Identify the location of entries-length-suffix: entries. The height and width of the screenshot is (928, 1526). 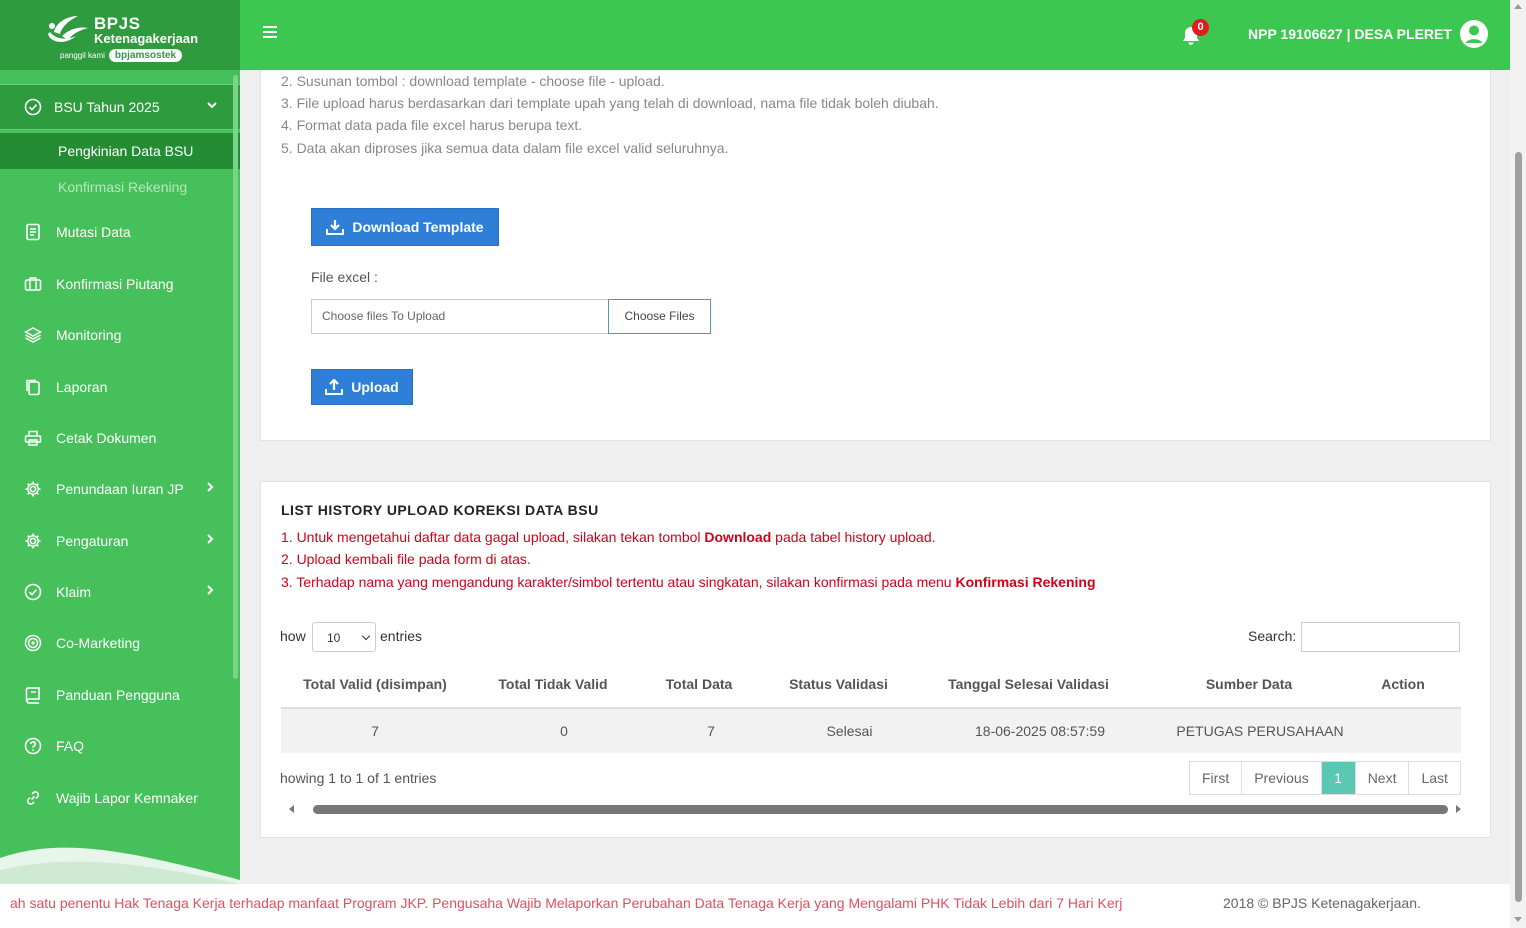
(401, 636).